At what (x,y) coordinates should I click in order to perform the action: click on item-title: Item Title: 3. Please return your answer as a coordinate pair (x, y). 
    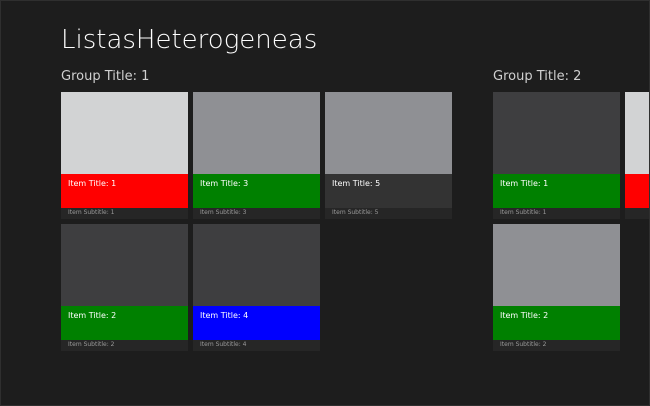
    Looking at the image, I should click on (224, 183).